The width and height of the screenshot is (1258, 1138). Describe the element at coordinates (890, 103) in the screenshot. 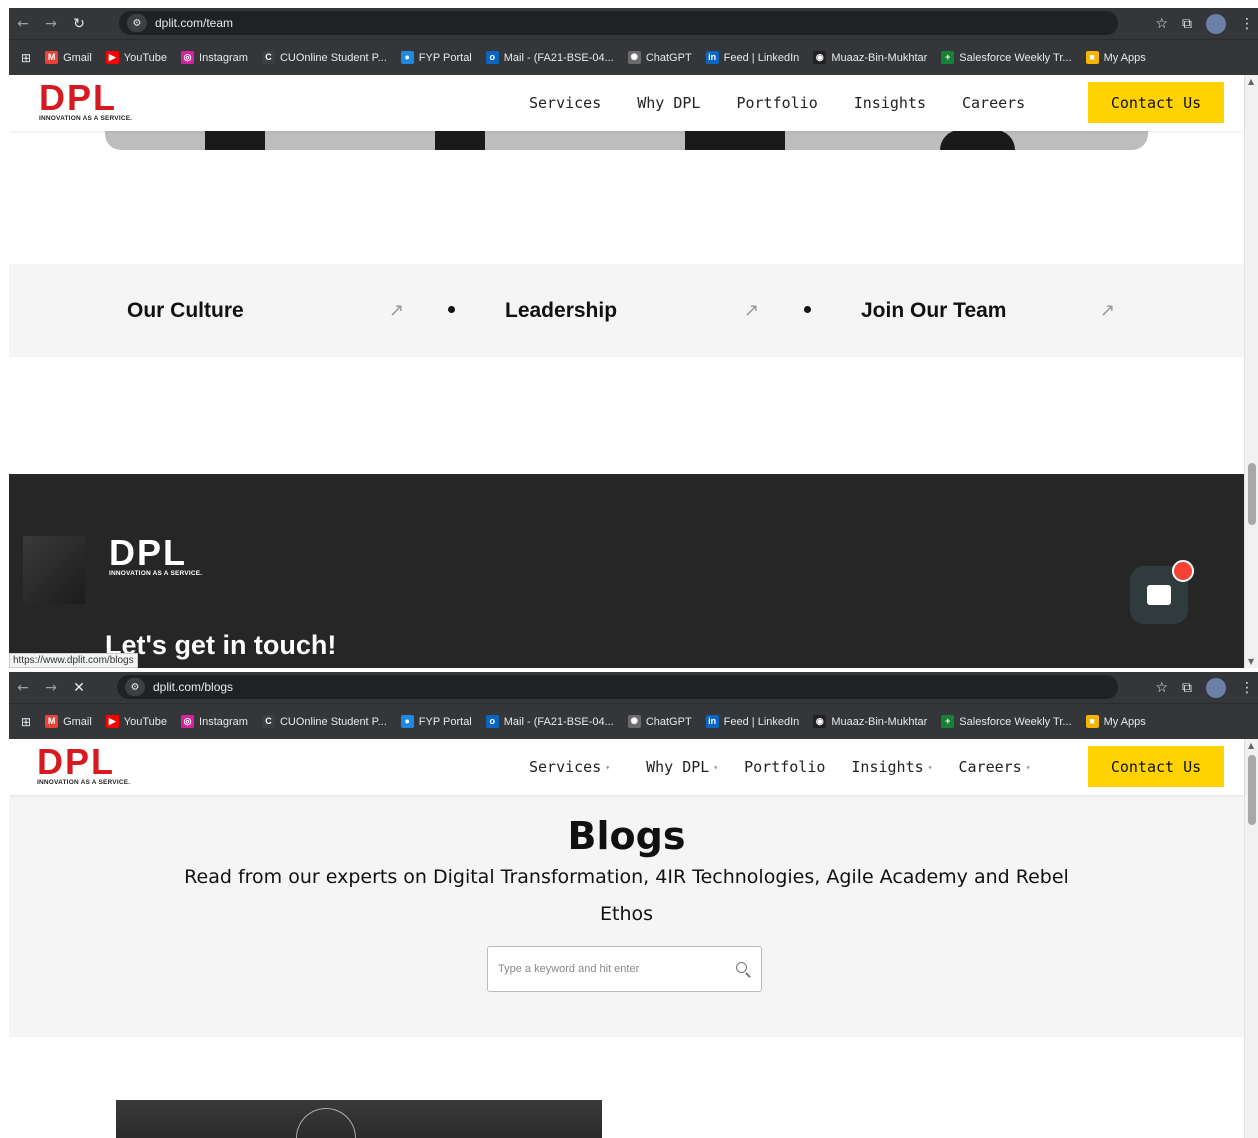

I see `nav-insights: Insights` at that location.